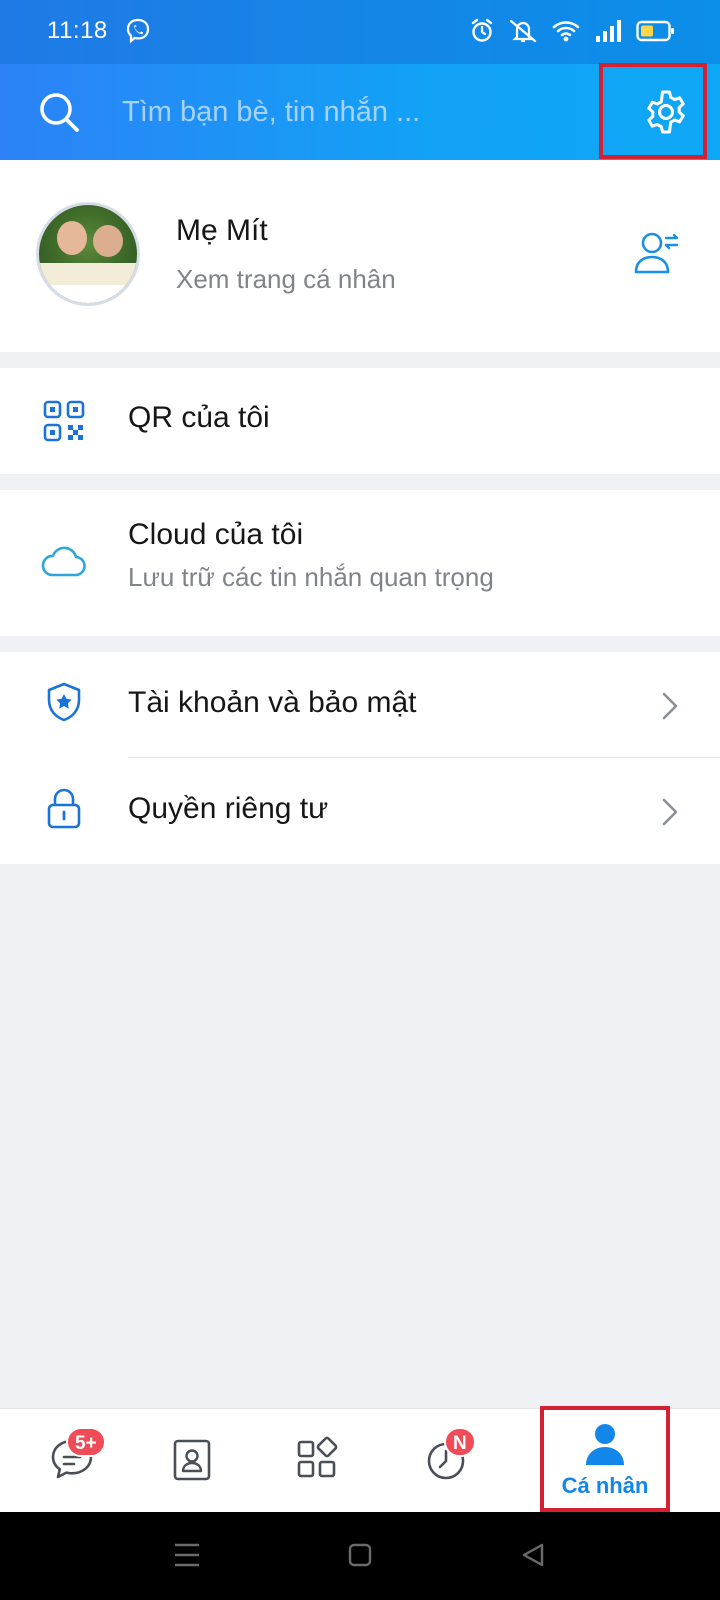 The image size is (720, 1600). Describe the element at coordinates (605, 1444) in the screenshot. I see `person-icon` at that location.